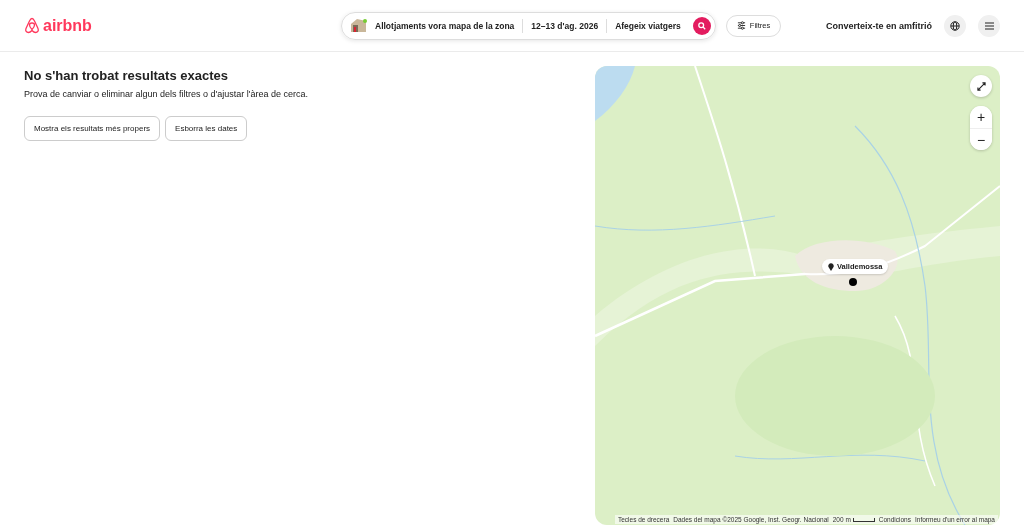 The image size is (1024, 529). What do you see at coordinates (981, 117) in the screenshot?
I see `zoom-in-button: +` at bounding box center [981, 117].